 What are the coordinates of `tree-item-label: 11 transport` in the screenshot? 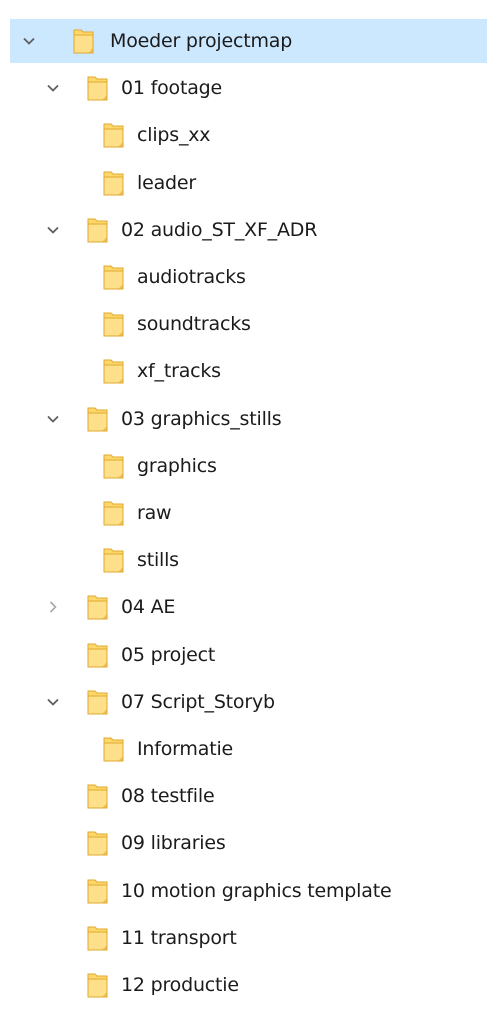 It's located at (179, 938).